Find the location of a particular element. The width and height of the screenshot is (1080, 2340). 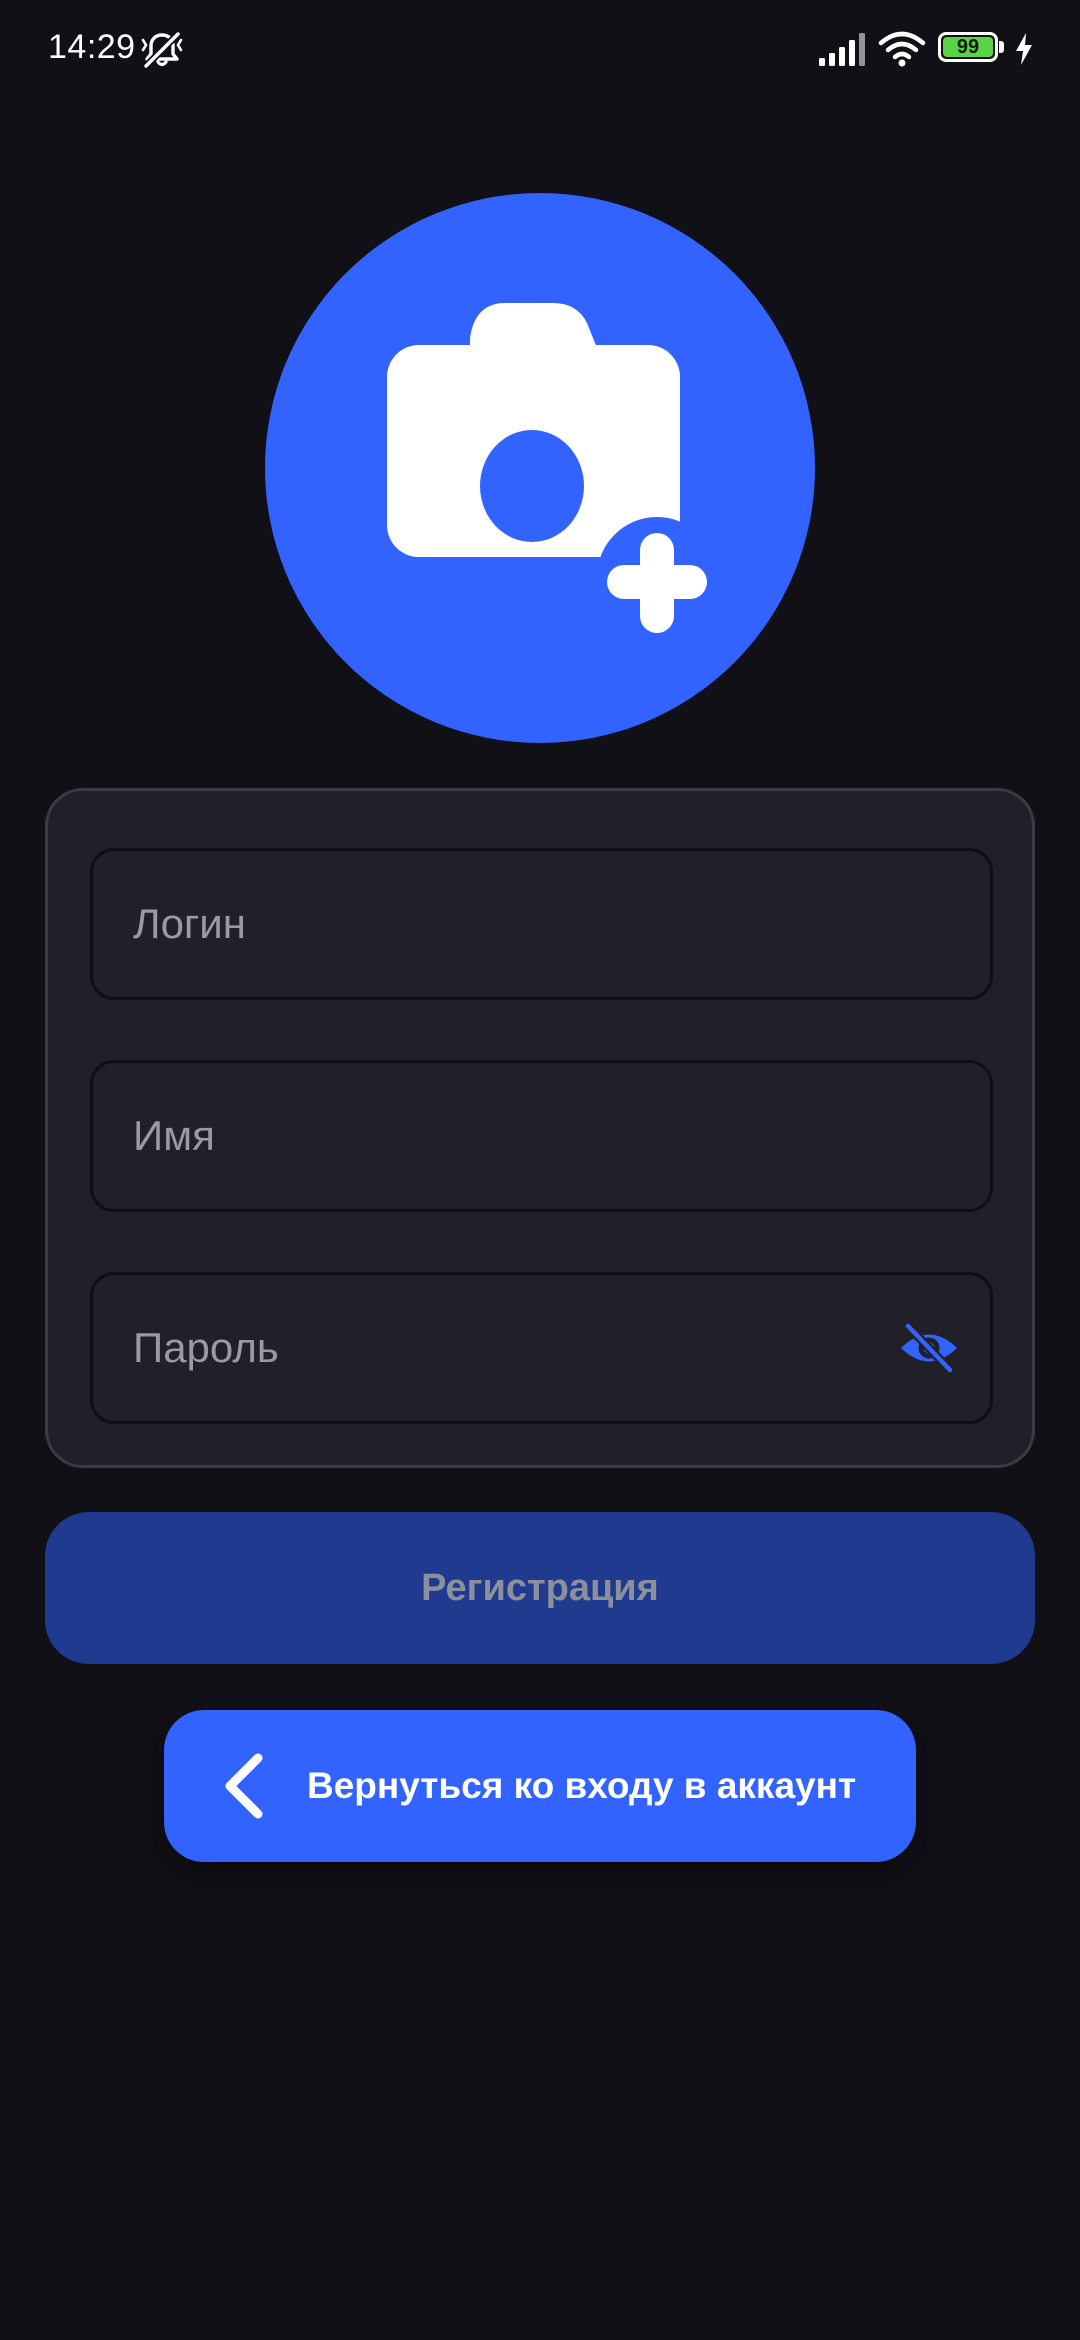

signal-icon is located at coordinates (842, 49).